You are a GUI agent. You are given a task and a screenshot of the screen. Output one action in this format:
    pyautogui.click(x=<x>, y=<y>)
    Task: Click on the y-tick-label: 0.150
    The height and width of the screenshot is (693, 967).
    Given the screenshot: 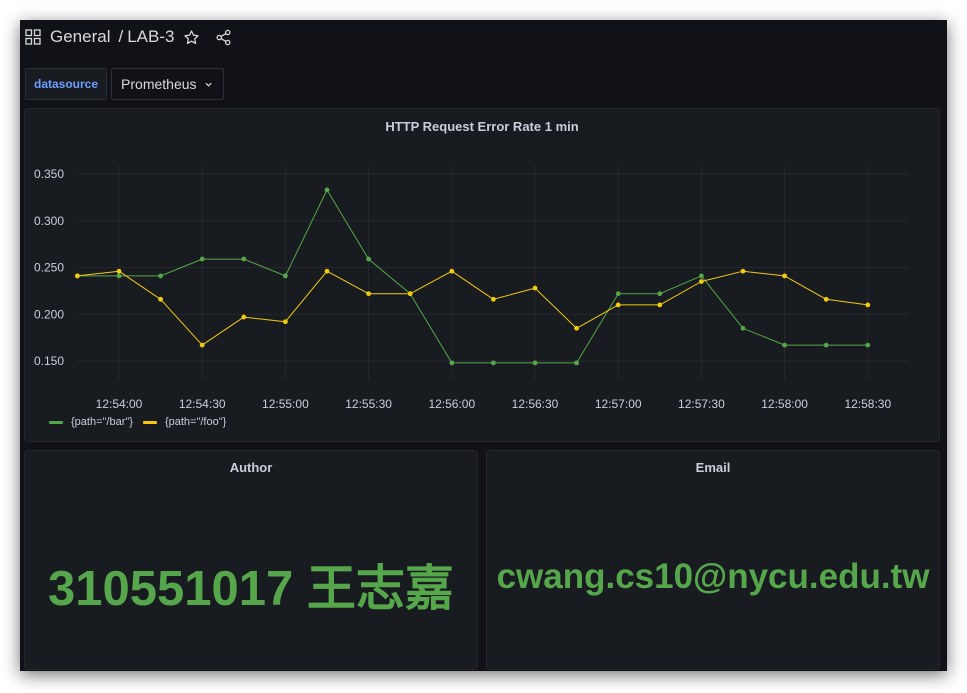 What is the action you would take?
    pyautogui.click(x=49, y=361)
    